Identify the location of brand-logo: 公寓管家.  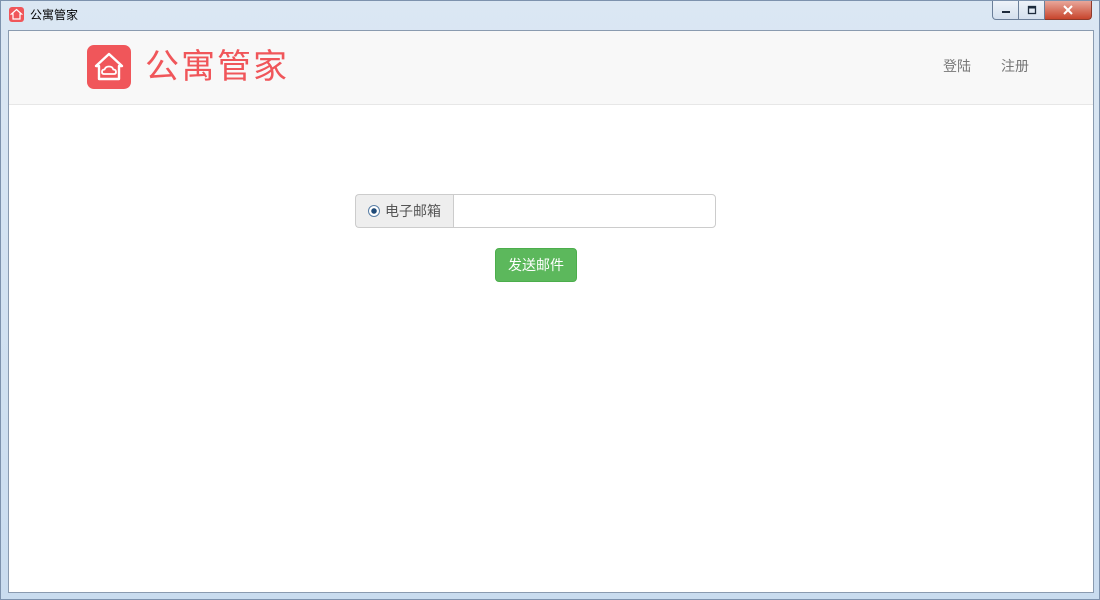
(188, 67).